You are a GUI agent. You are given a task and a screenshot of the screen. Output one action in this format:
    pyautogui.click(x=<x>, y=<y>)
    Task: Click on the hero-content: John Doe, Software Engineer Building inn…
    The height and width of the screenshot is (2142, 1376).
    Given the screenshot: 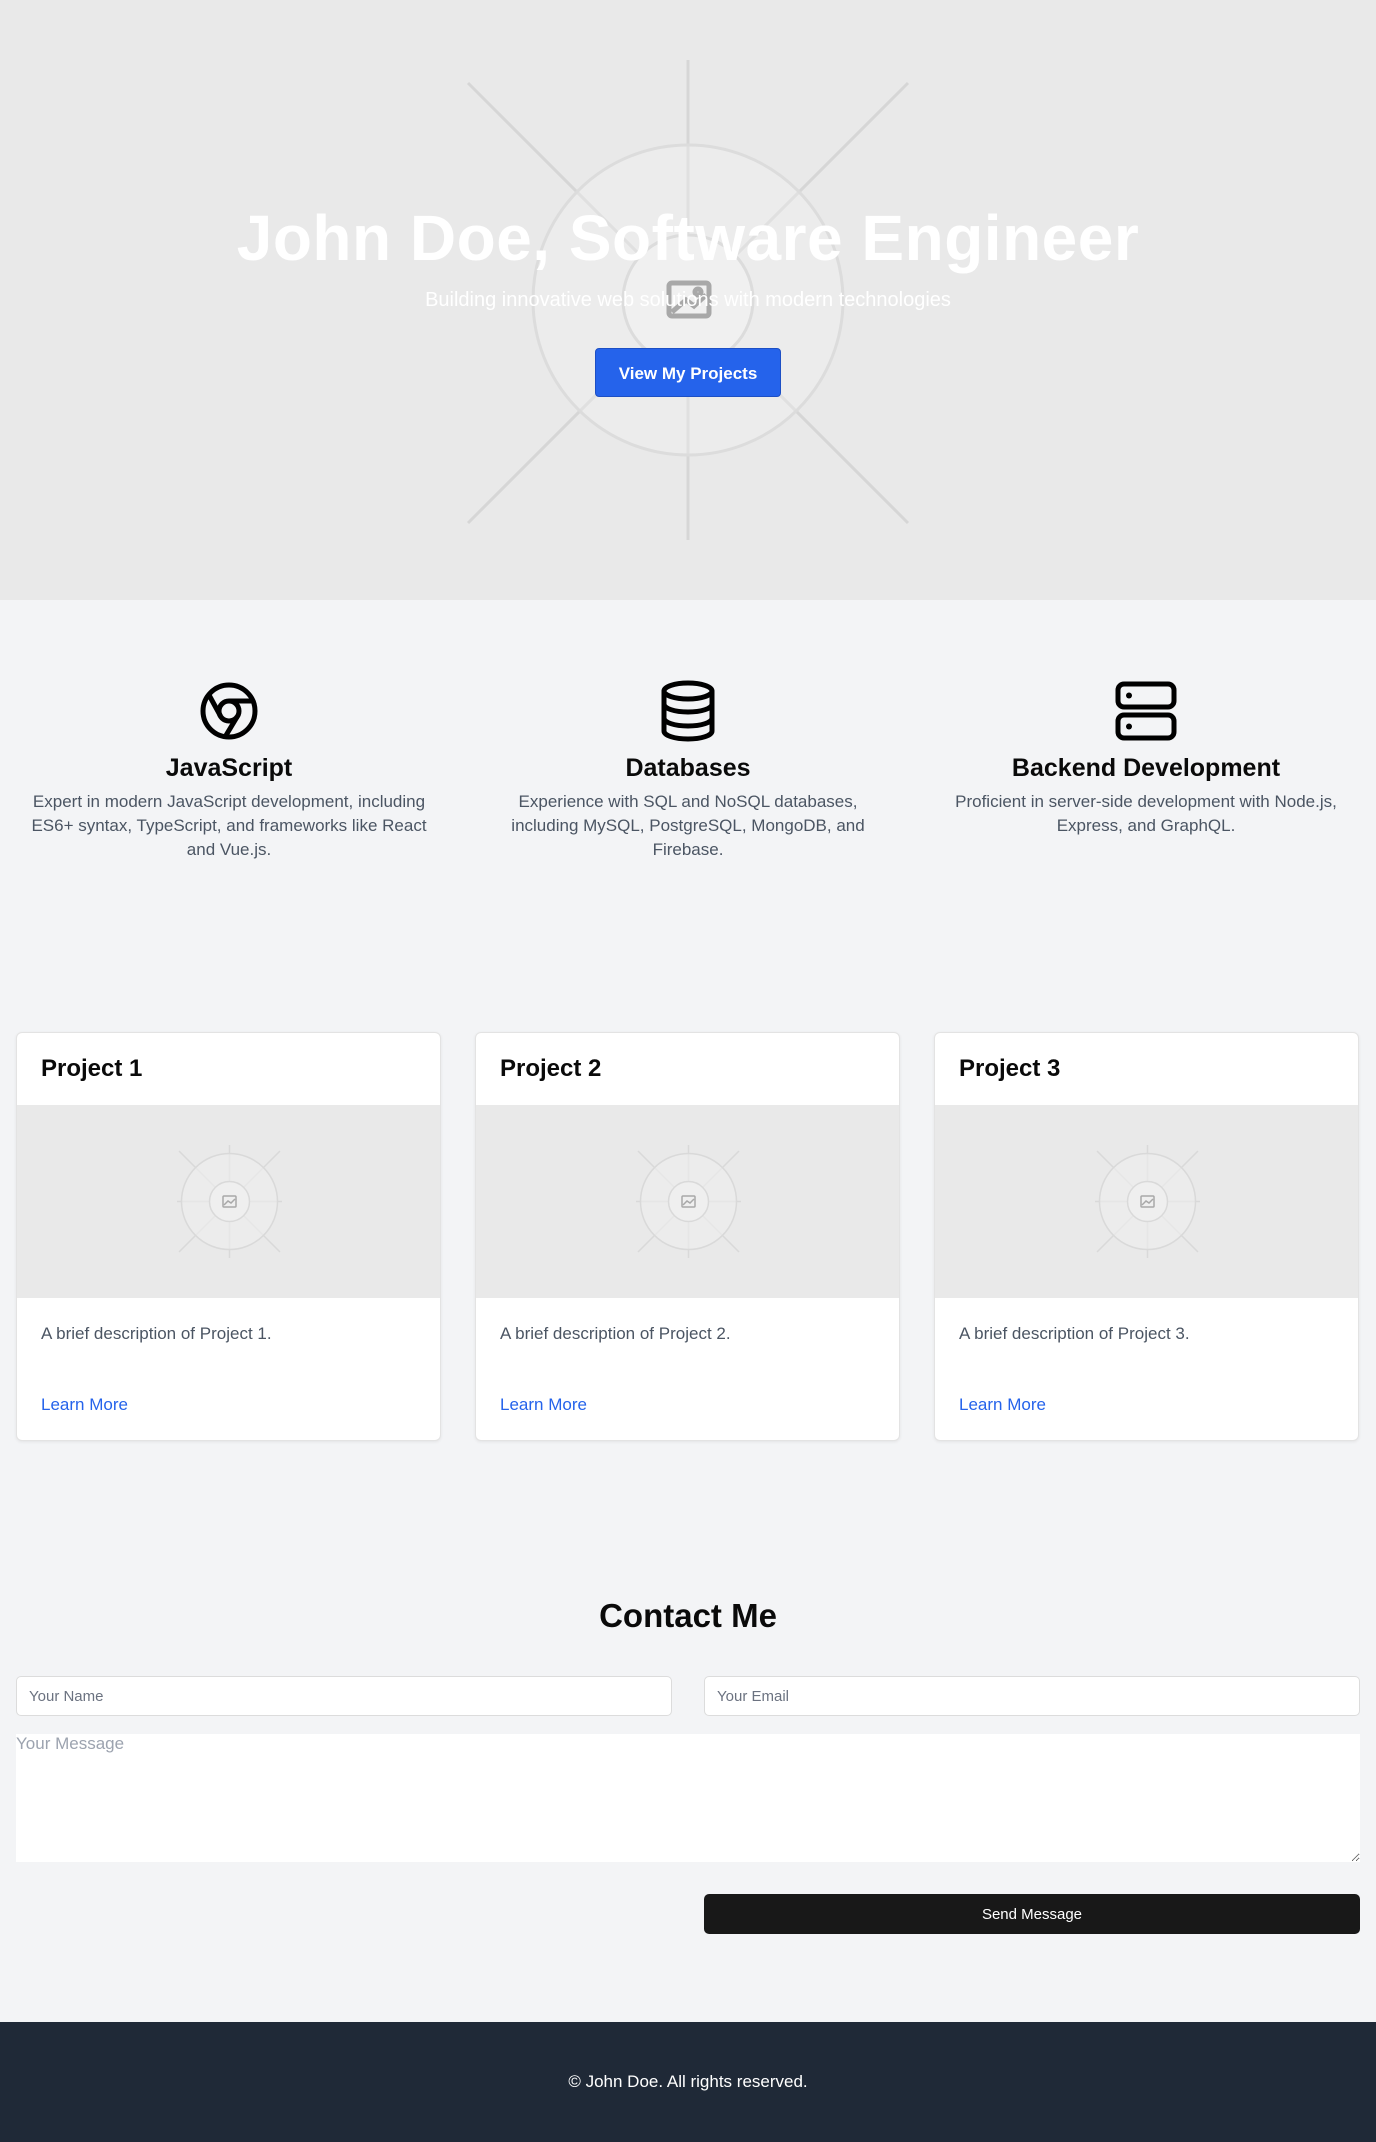 What is the action you would take?
    pyautogui.click(x=688, y=298)
    